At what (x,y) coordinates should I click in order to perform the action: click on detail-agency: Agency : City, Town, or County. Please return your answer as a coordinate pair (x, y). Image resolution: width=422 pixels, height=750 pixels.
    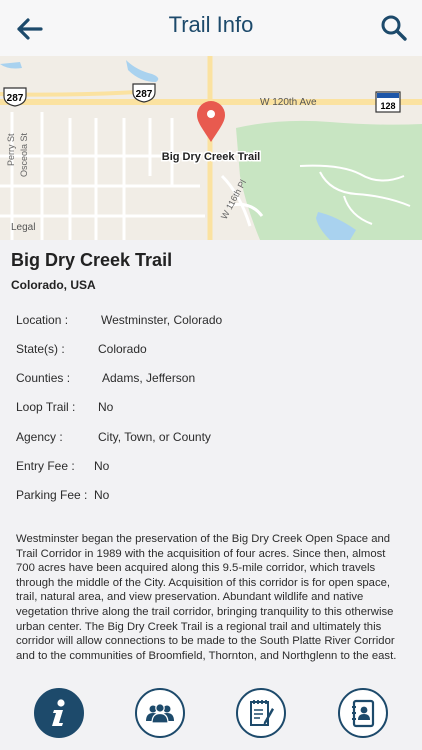
    Looking at the image, I should click on (113, 437).